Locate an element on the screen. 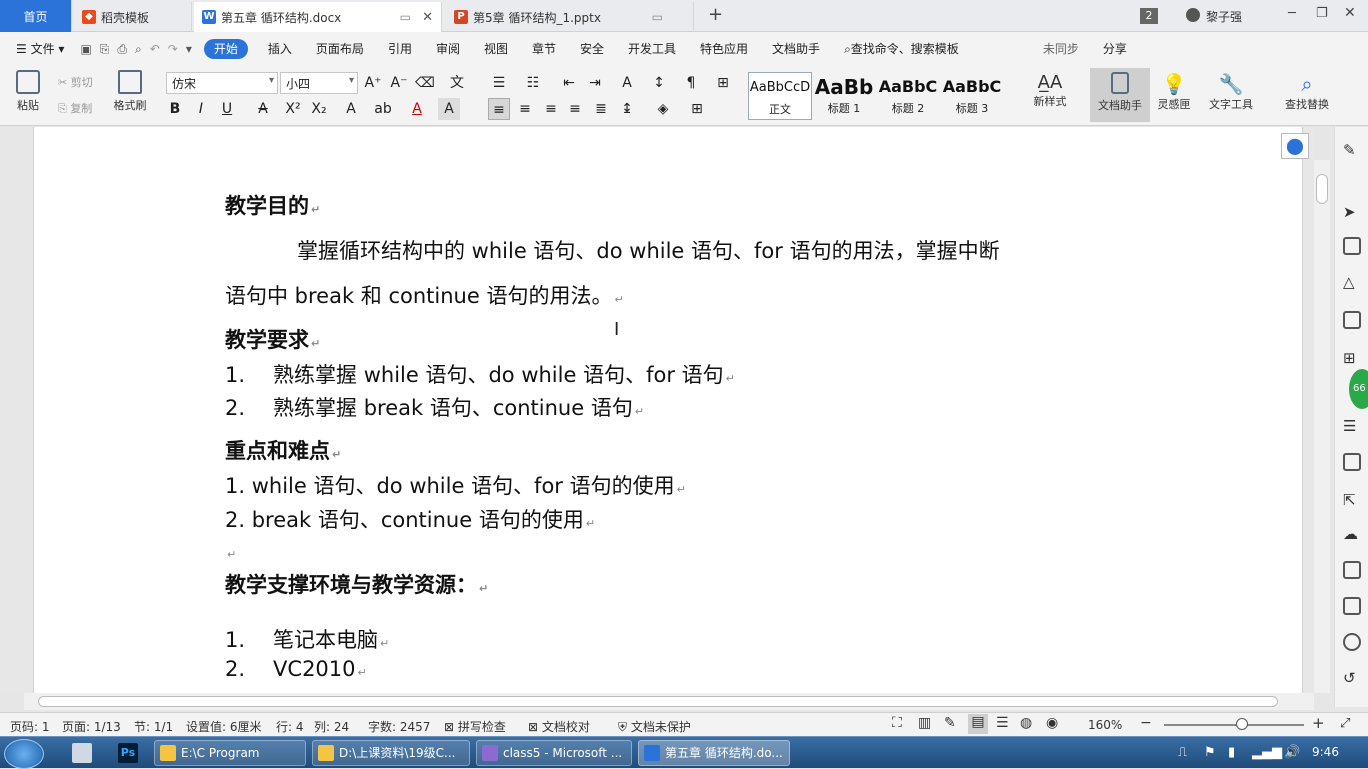 This screenshot has height=769, width=1368. zoom-slider-handle is located at coordinates (1242, 724).